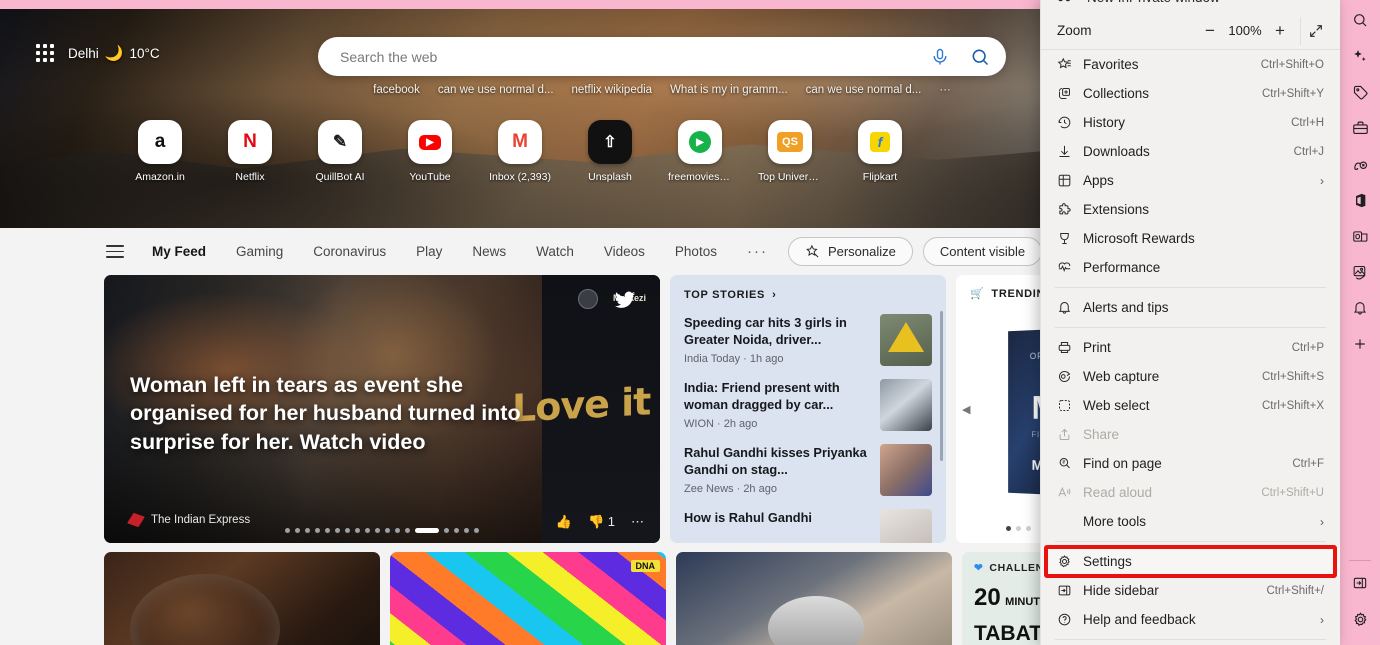 This screenshot has height=645, width=1380. I want to click on menu-item-find-on-page: Find on page Ctrl+F, so click(1190, 463).